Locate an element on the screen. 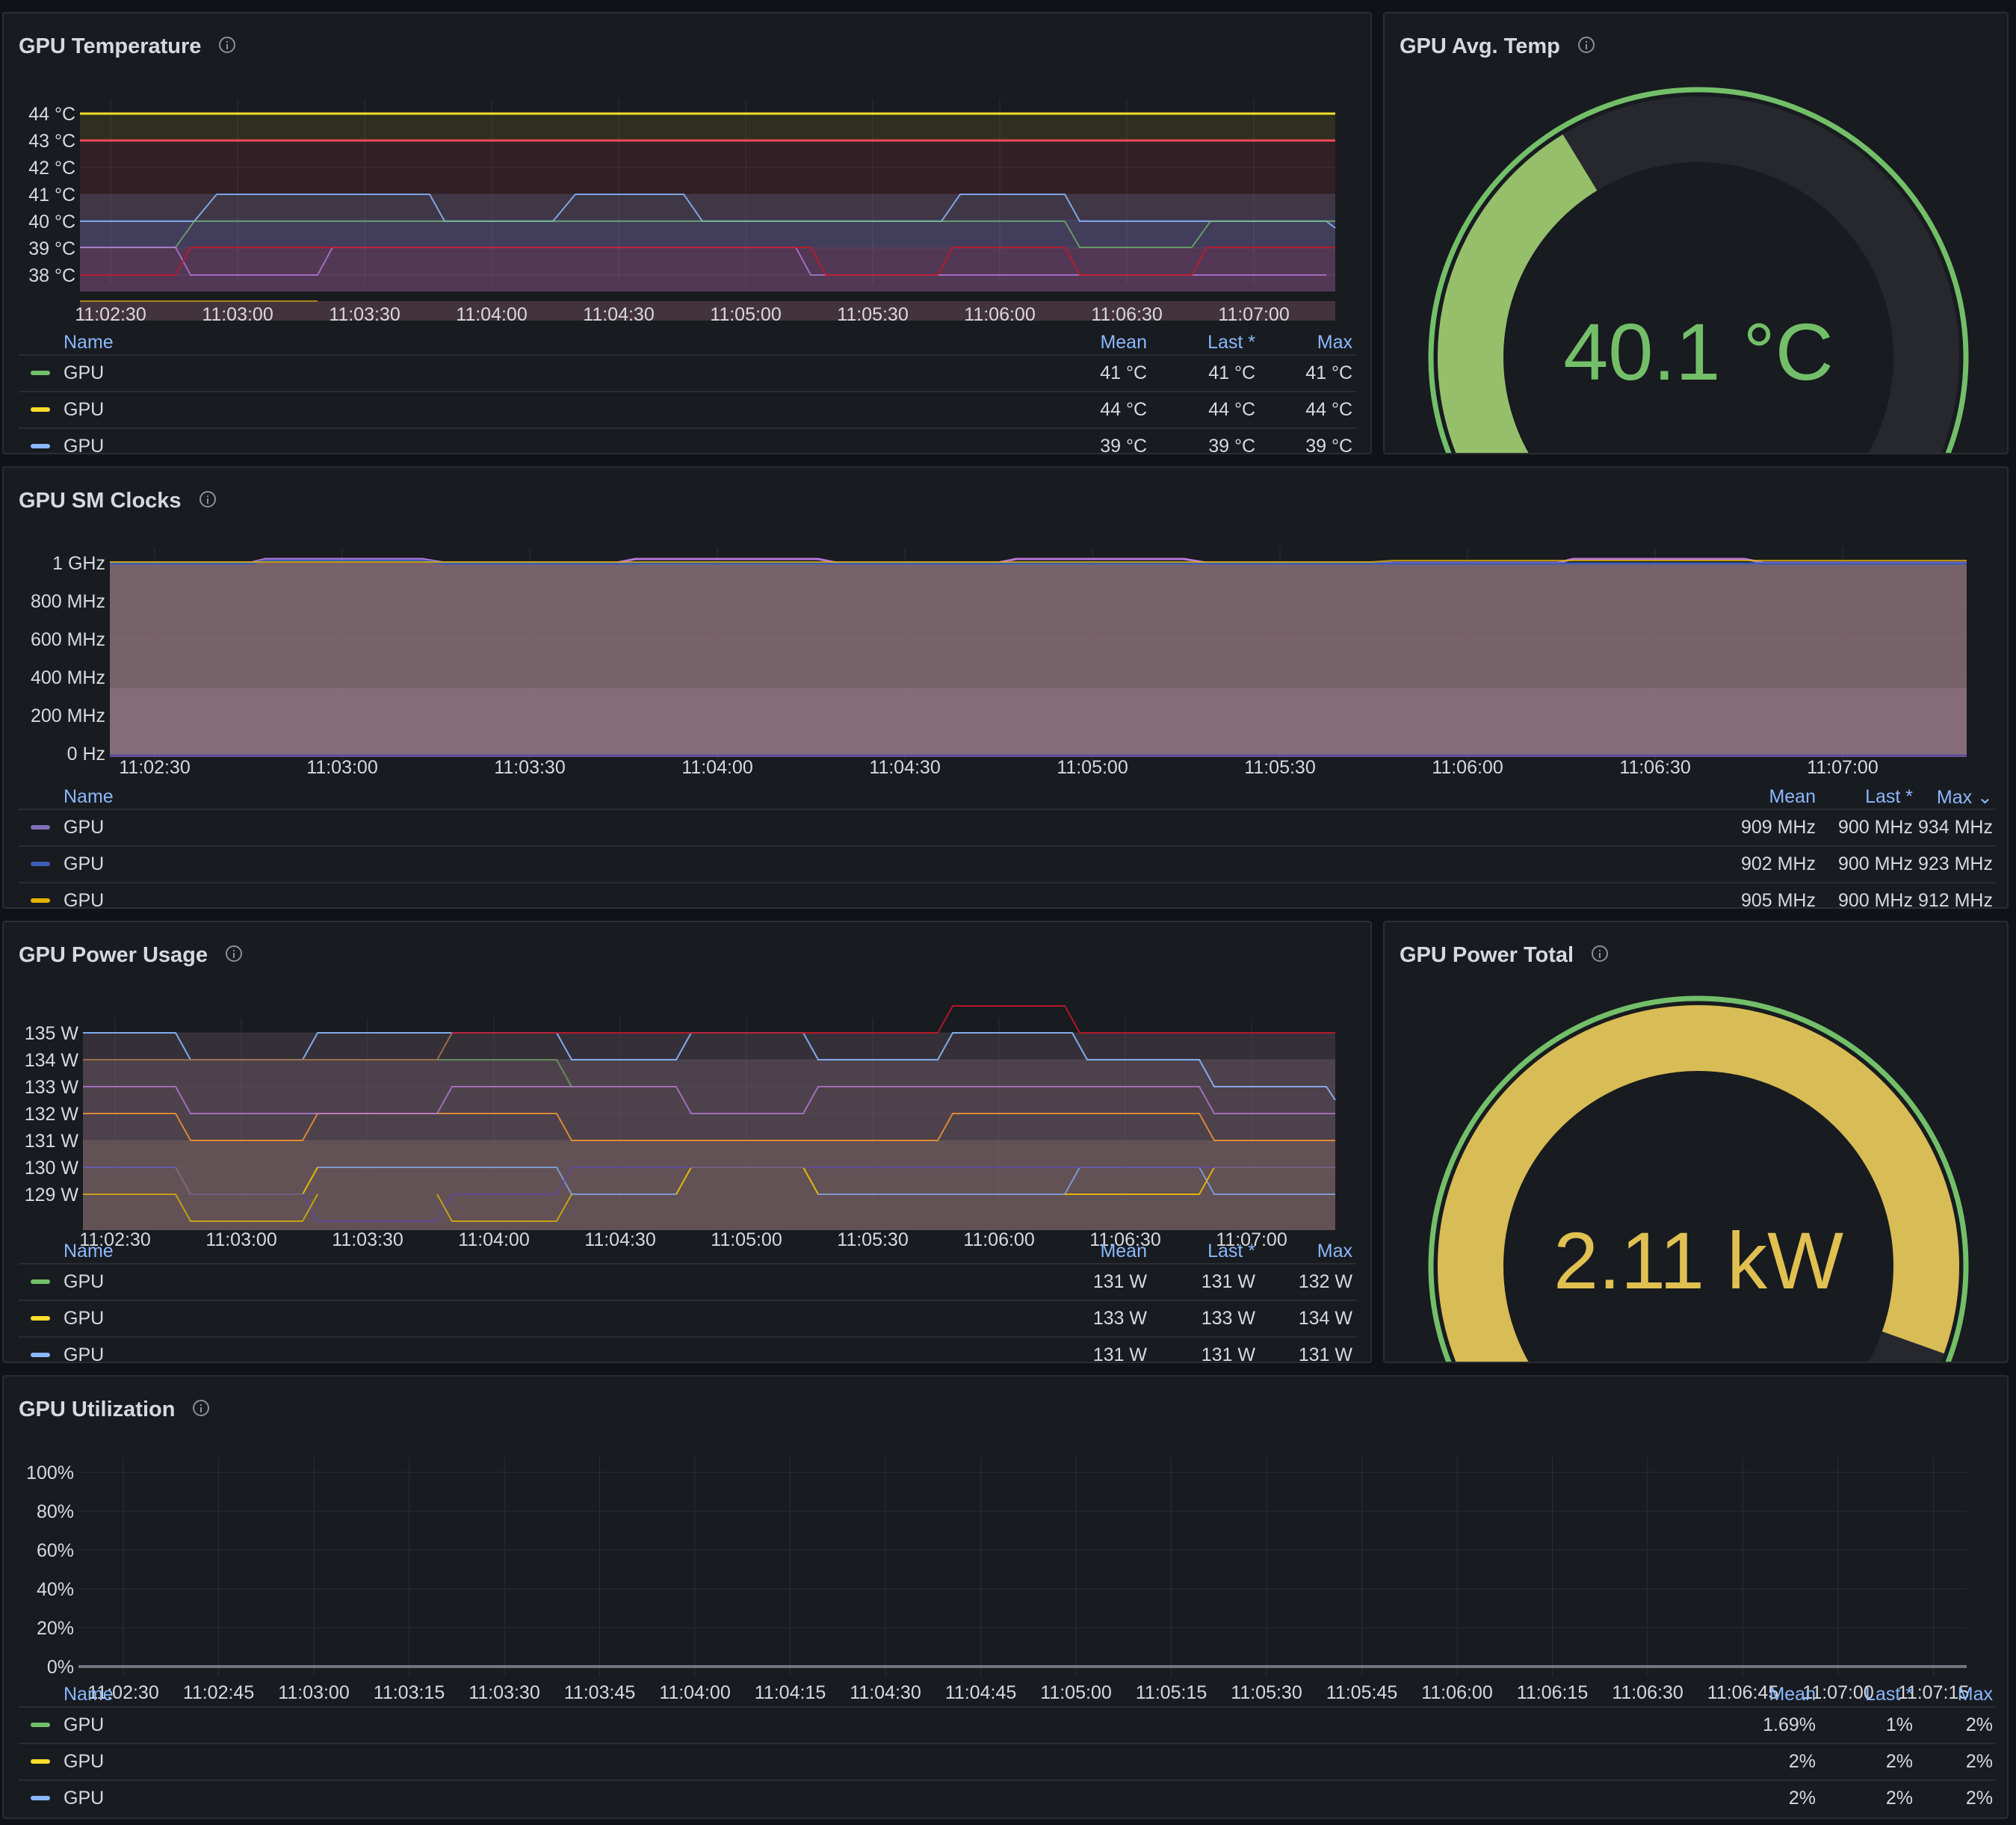 This screenshot has height=1825, width=2016. series-max: 2% is located at coordinates (1979, 1762).